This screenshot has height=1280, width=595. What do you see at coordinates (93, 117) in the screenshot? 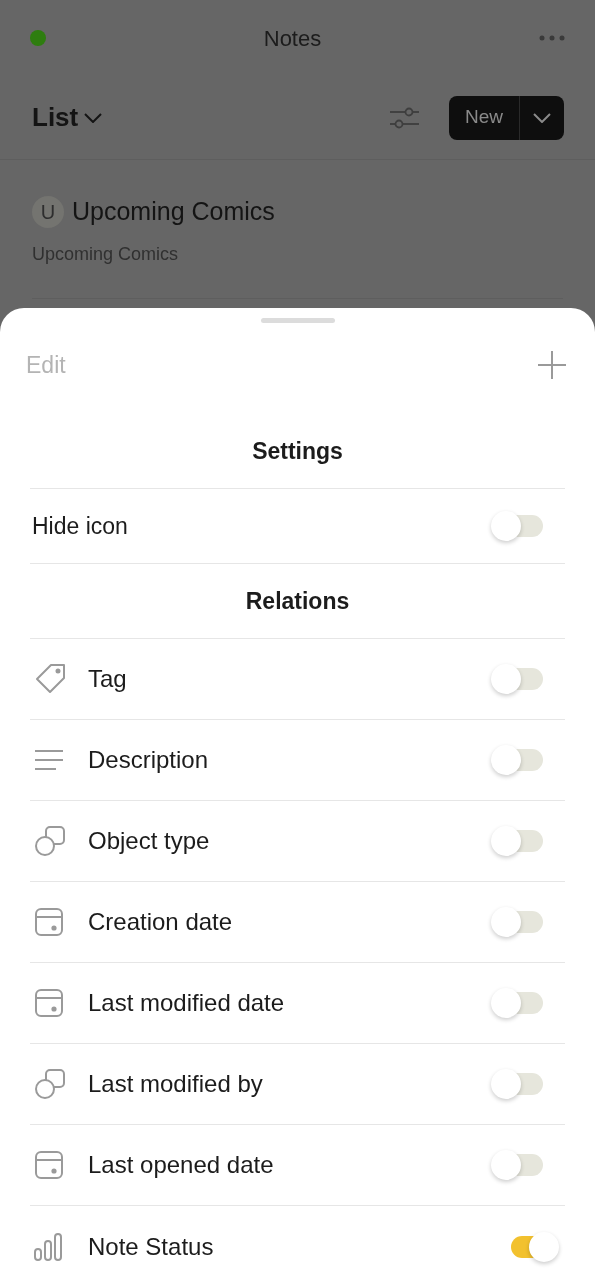
I see `chevron-down-icon` at bounding box center [93, 117].